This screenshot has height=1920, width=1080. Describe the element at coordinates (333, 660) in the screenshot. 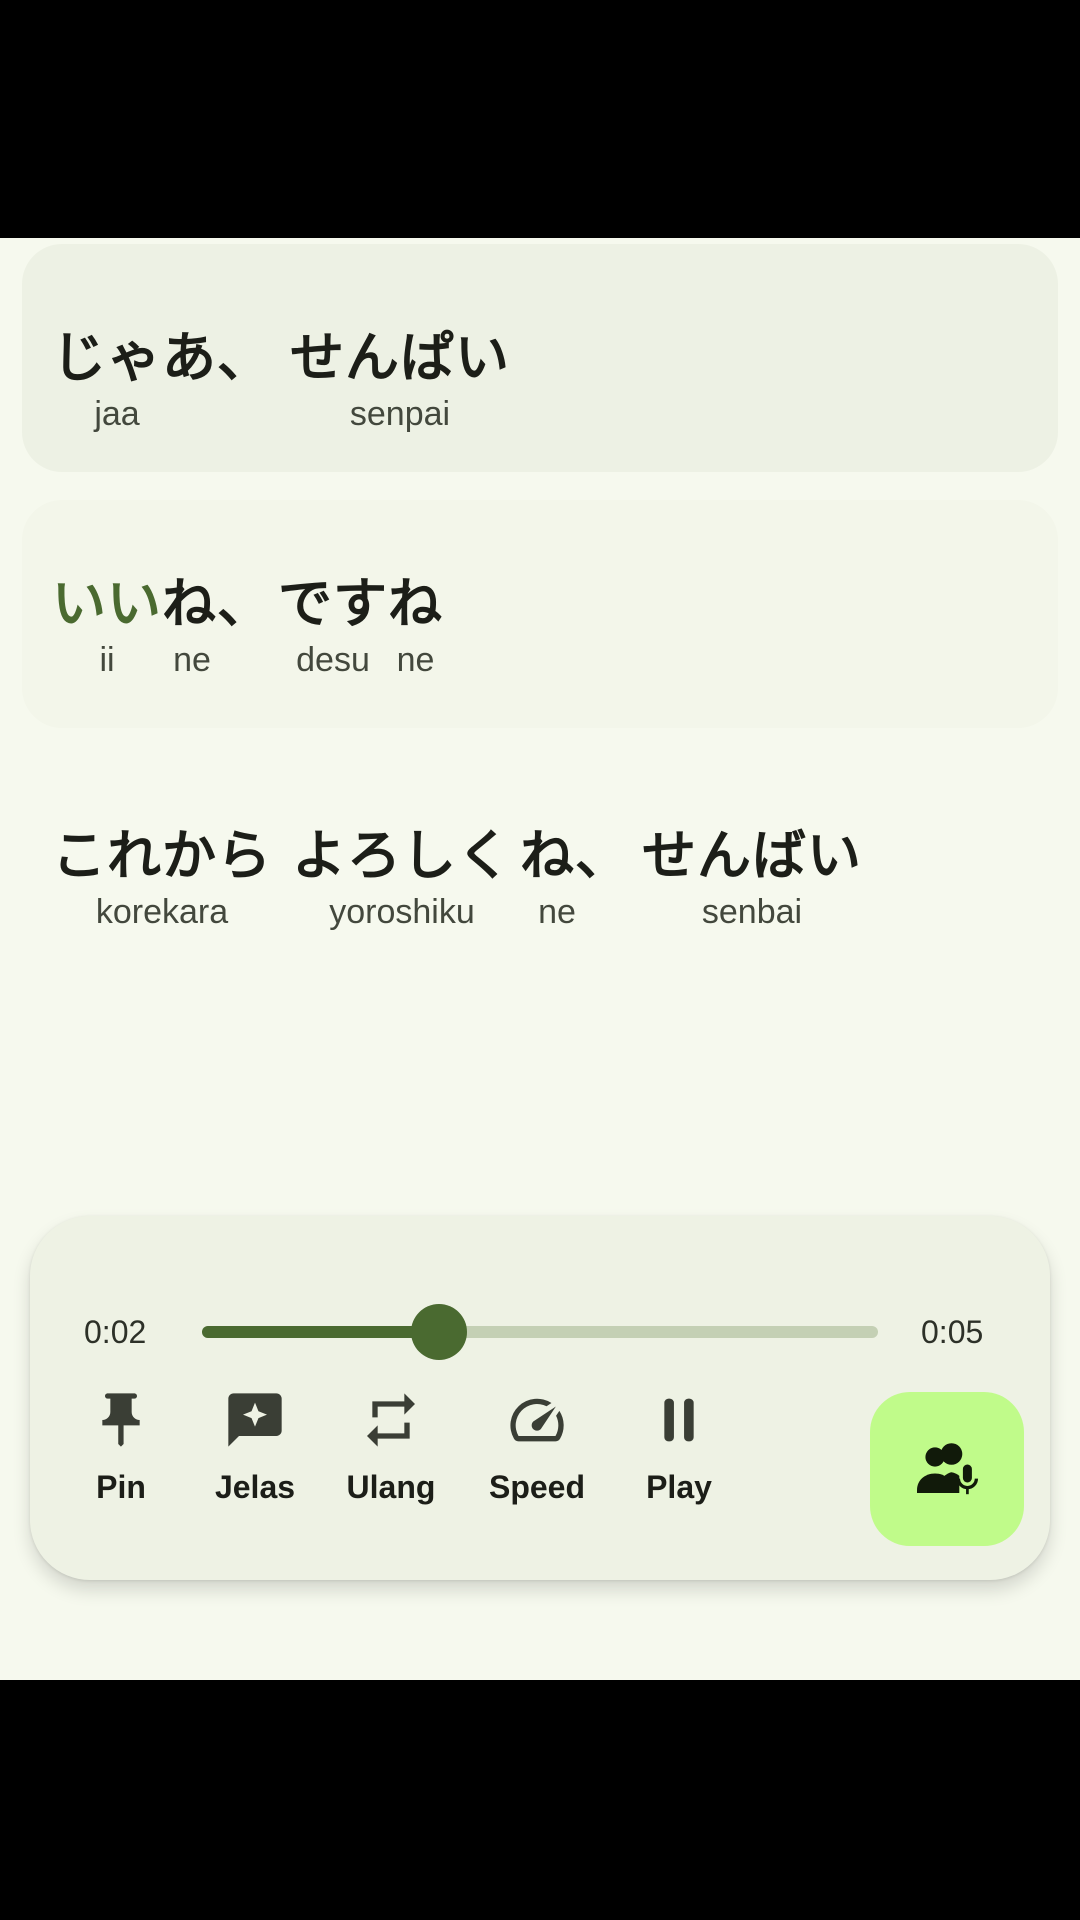

I see `word-romaji: desu` at that location.